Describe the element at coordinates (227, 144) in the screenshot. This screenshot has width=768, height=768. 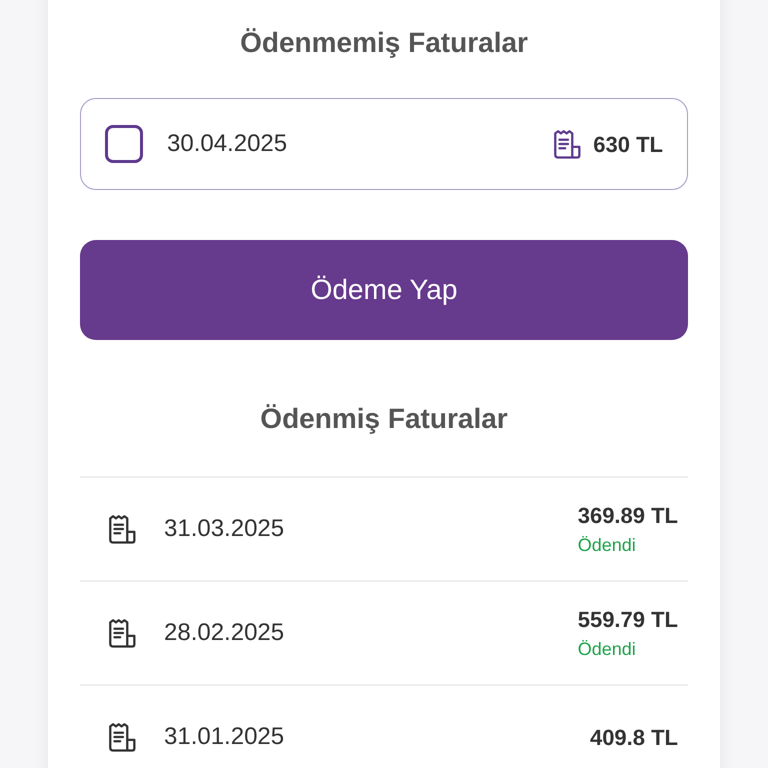
I see `invoice-date: 30.04.2025` at that location.